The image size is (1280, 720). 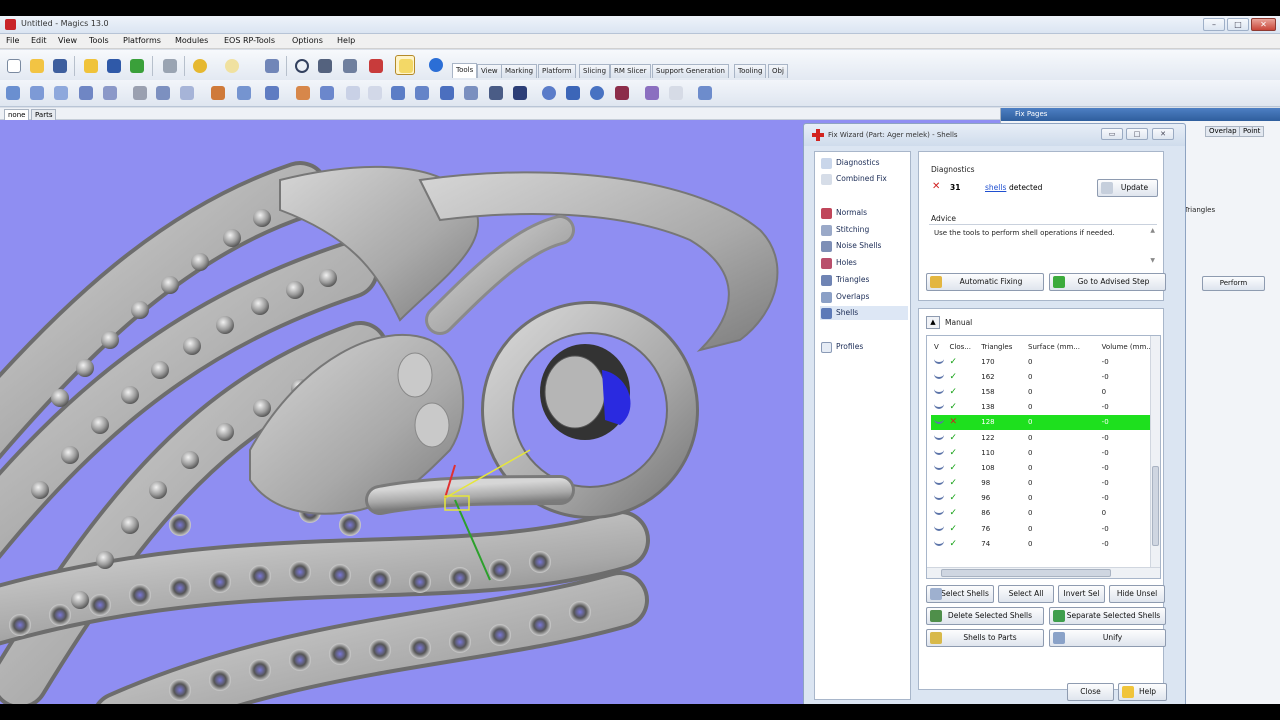 What do you see at coordinates (327, 93) in the screenshot?
I see `triangle-reduction-icon` at bounding box center [327, 93].